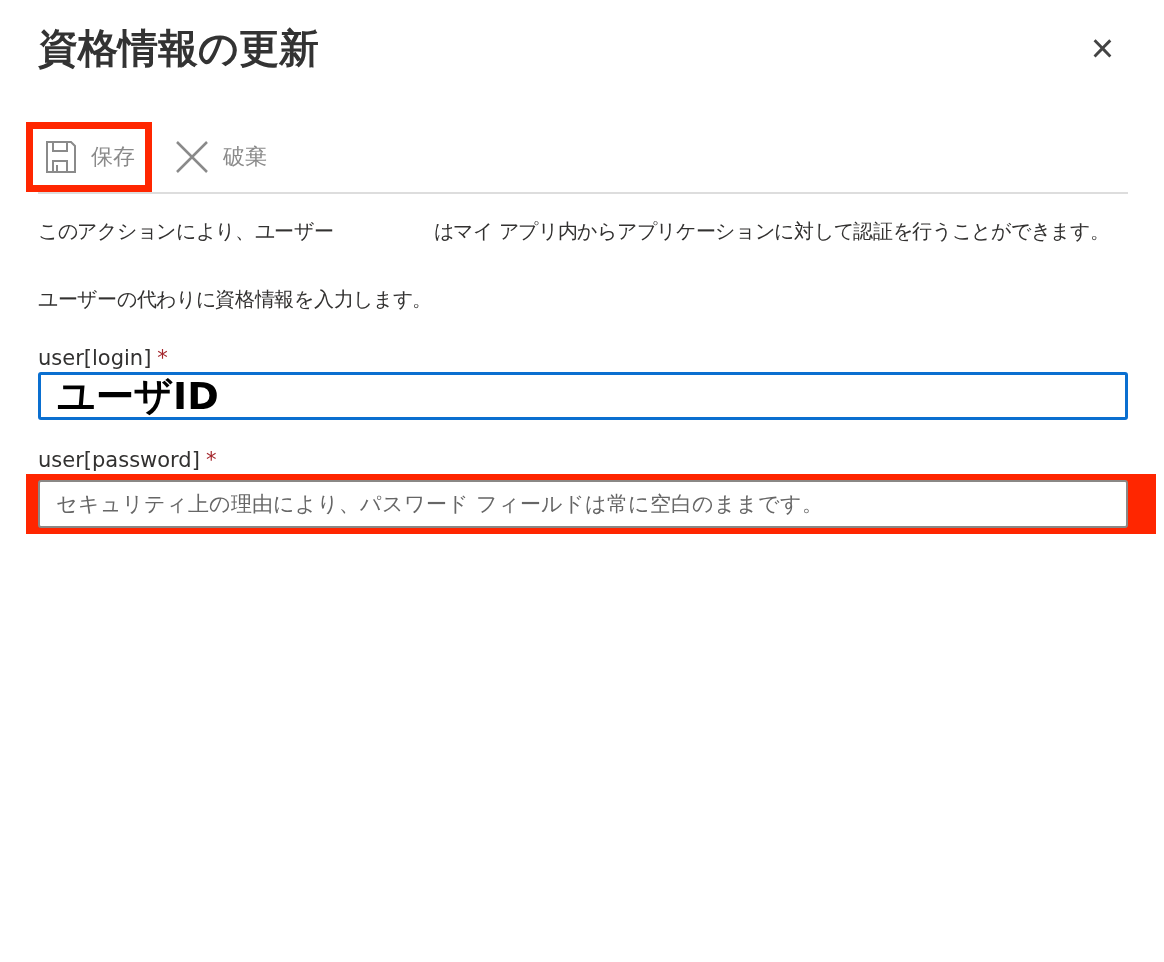 This screenshot has height=962, width=1164. I want to click on description-text: このアクションにより、ユーザー はマイ アプリ内からアプリケーションに対して認証を行うことができます。, so click(574, 231).